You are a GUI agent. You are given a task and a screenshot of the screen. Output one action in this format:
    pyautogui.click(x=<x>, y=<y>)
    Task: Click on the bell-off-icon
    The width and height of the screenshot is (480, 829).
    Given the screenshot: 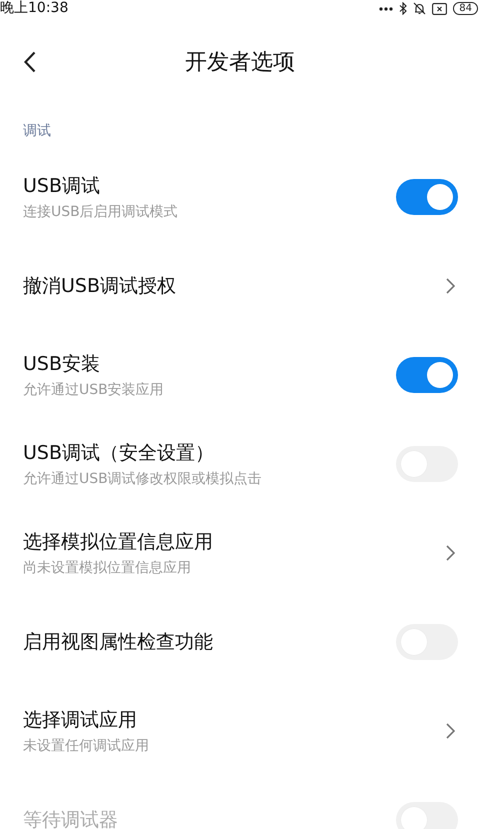 What is the action you would take?
    pyautogui.click(x=419, y=8)
    